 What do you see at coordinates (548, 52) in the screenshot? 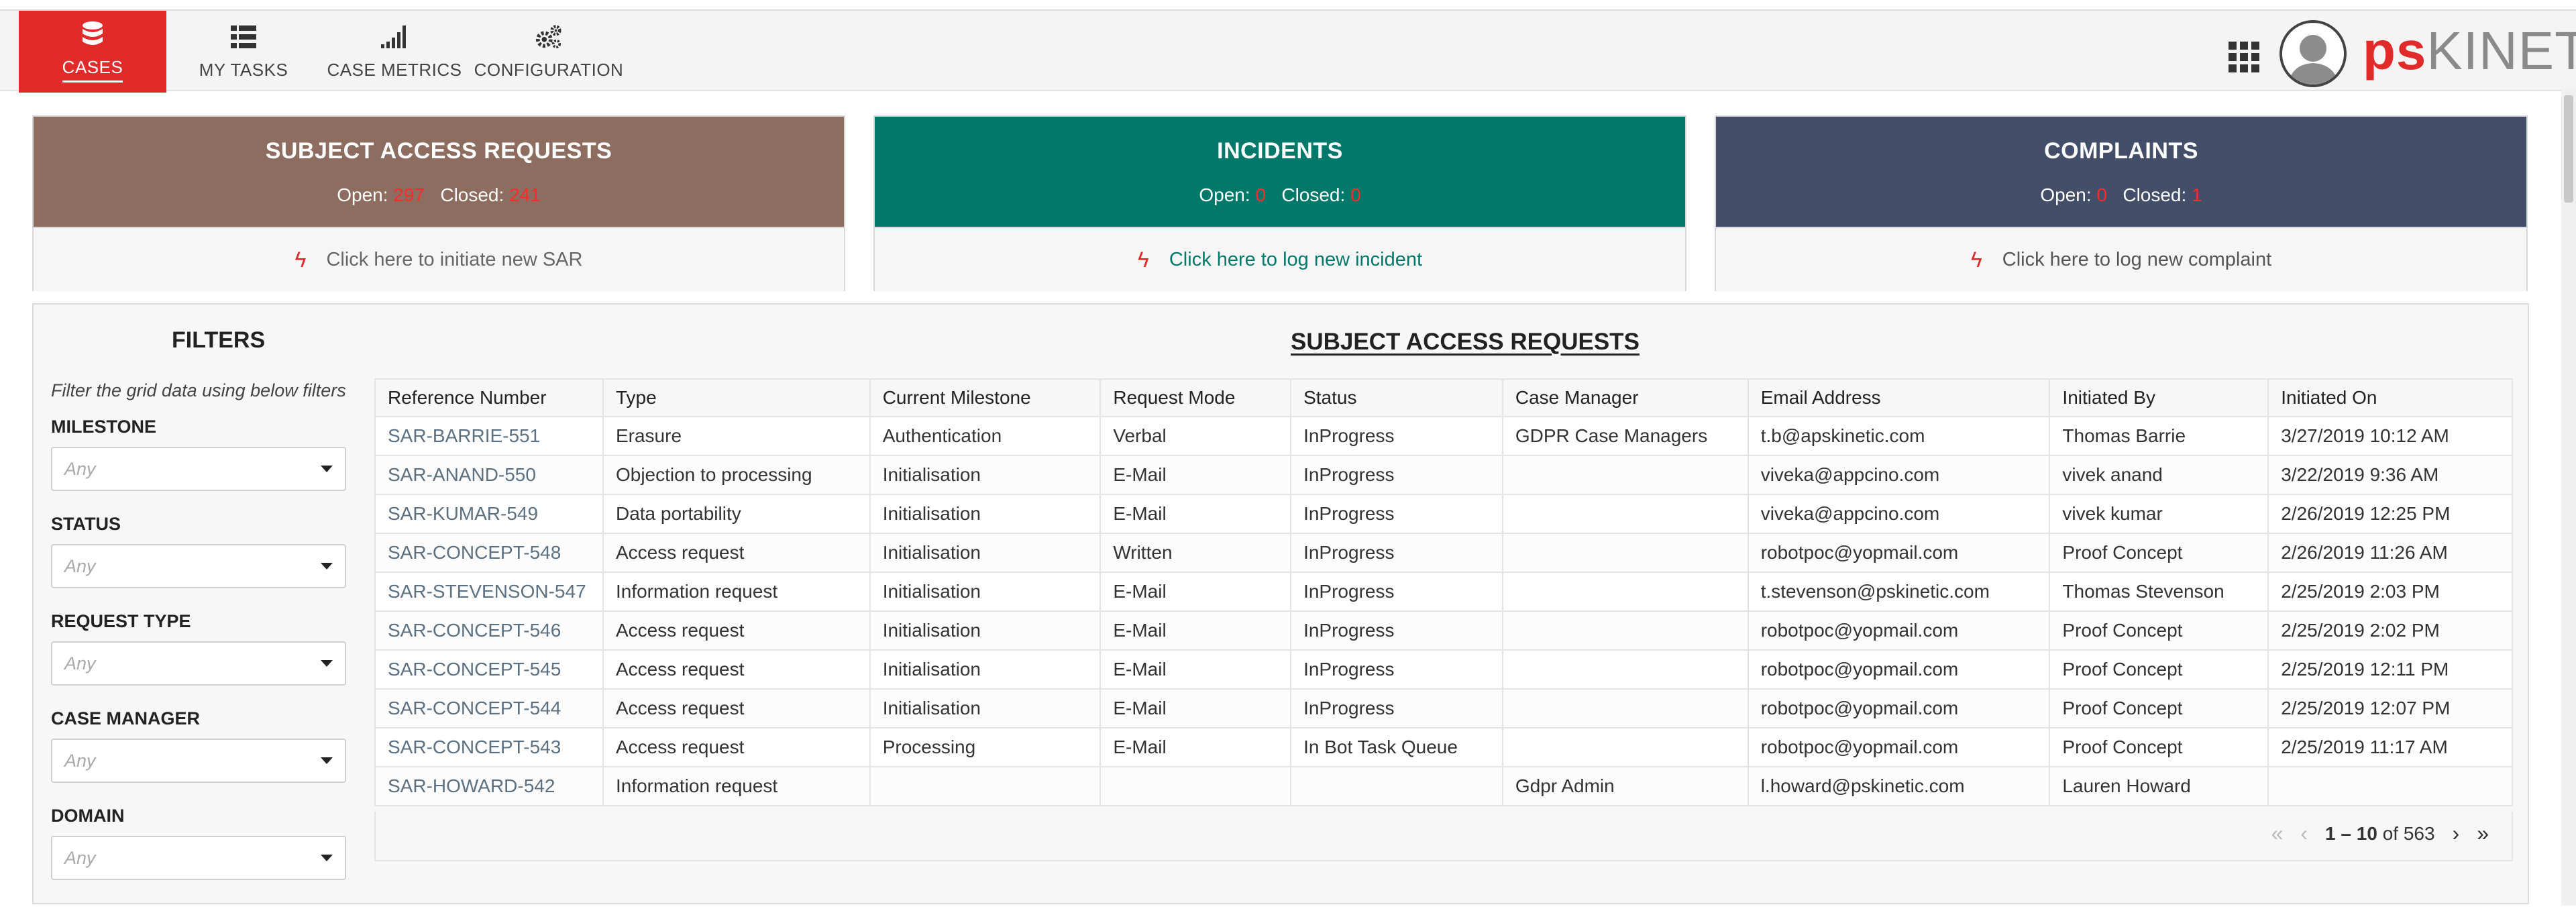
I see `nav-item-configuration: CONFIGURATION` at bounding box center [548, 52].